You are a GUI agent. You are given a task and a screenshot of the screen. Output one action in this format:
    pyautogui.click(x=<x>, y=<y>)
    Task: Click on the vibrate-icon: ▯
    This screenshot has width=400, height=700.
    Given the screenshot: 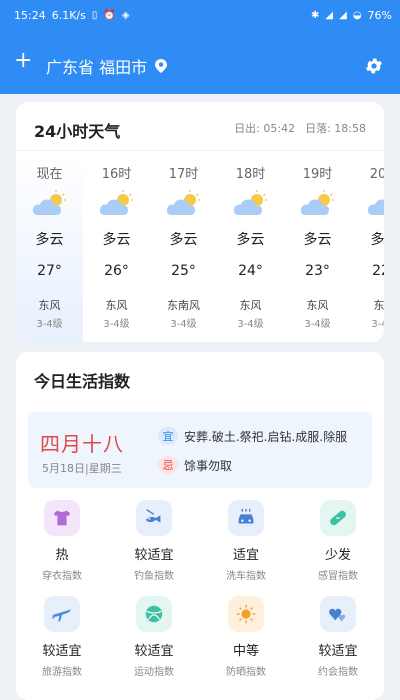 What is the action you would take?
    pyautogui.click(x=94, y=15)
    